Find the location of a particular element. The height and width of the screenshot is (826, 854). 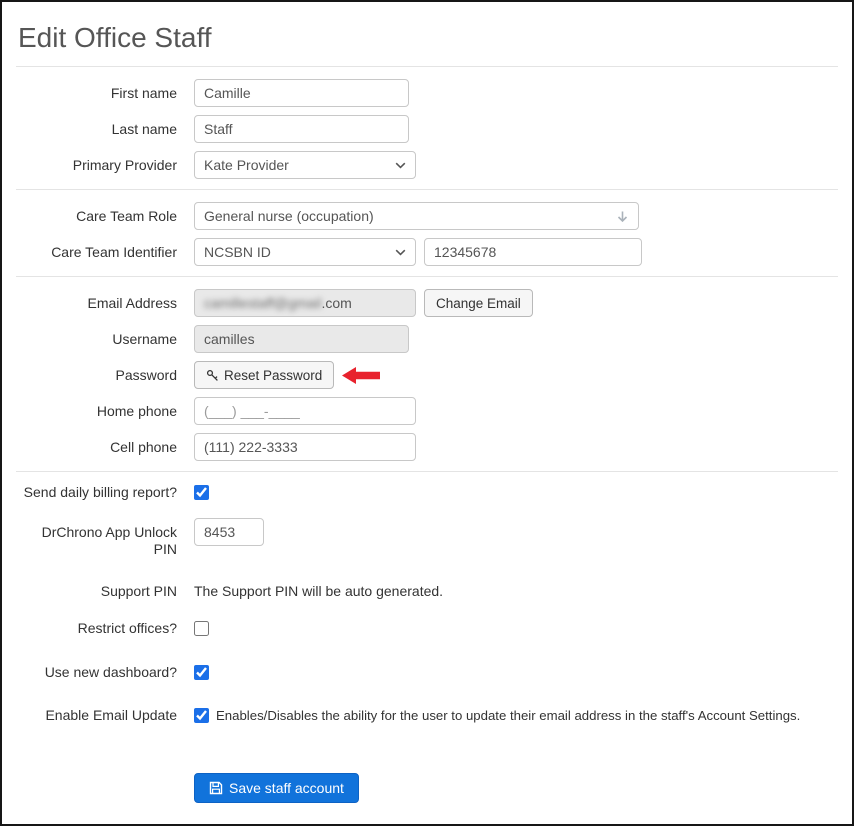

enable-email-update-checkbox is located at coordinates (201, 716).